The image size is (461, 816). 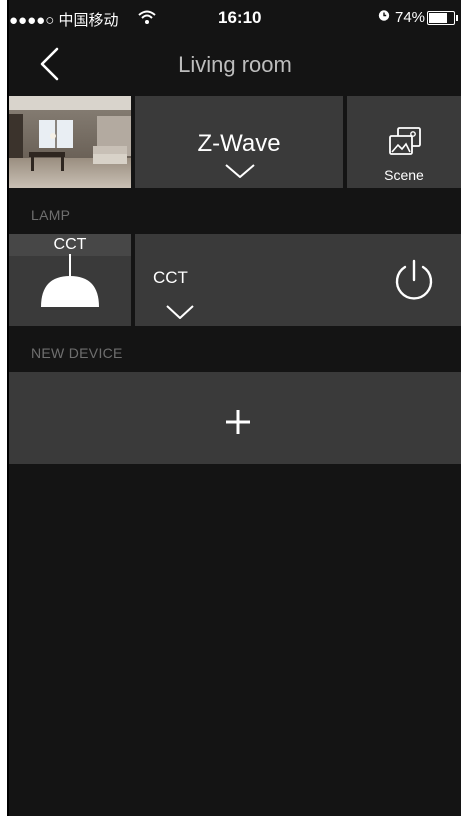 What do you see at coordinates (51, 215) in the screenshot?
I see `section-label-lamp: LAMP` at bounding box center [51, 215].